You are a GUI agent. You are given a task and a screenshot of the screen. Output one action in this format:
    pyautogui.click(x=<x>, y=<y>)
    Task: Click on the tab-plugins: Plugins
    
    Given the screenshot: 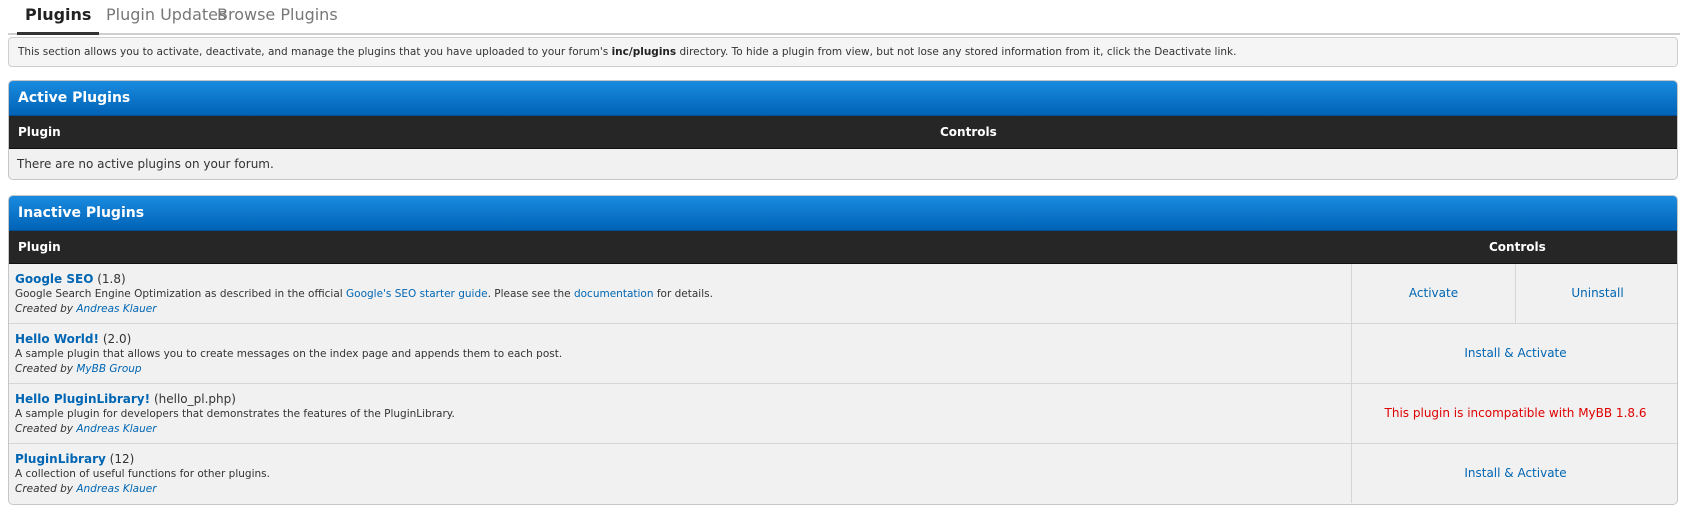 What is the action you would take?
    pyautogui.click(x=58, y=19)
    